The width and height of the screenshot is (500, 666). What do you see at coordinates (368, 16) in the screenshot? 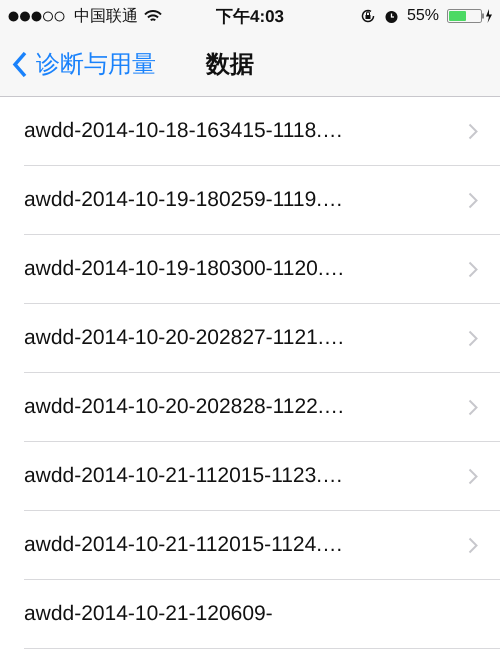
I see `rotation-lock-icon` at bounding box center [368, 16].